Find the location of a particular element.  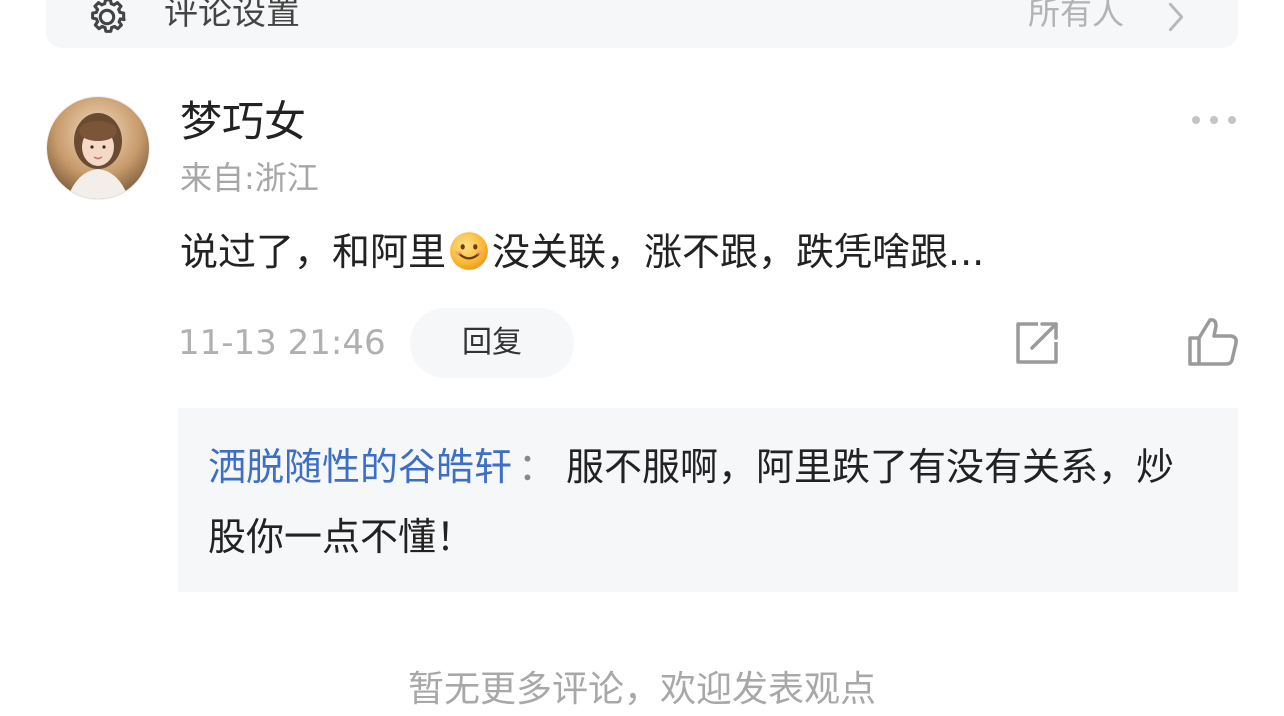

avatar-image is located at coordinates (98, 148).